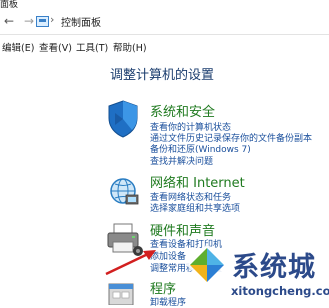  I want to click on watermark-text: 系统城, so click(274, 267).